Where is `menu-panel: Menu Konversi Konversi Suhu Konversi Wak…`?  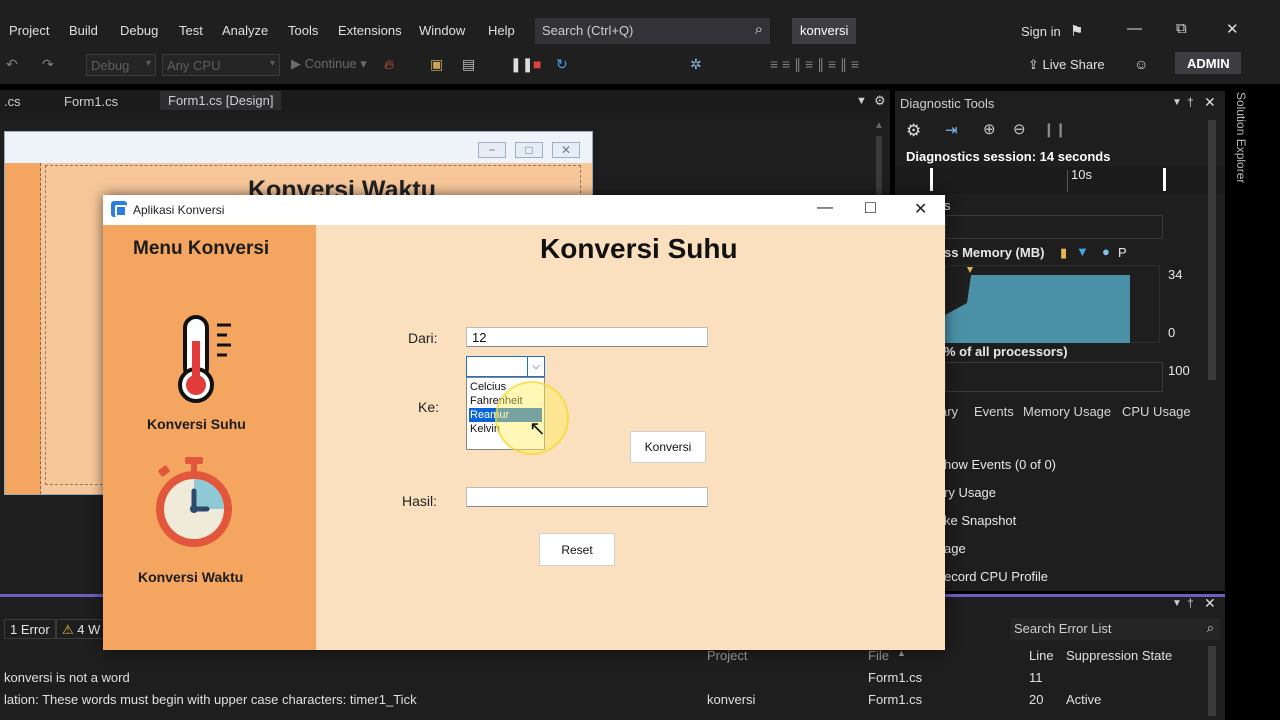 menu-panel: Menu Konversi Konversi Suhu Konversi Wak… is located at coordinates (209, 437).